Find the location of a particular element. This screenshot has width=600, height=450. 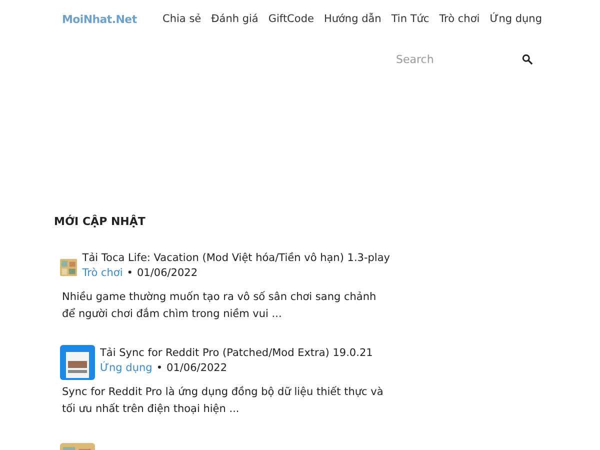

nav-link: Ứng dụng is located at coordinates (516, 19).